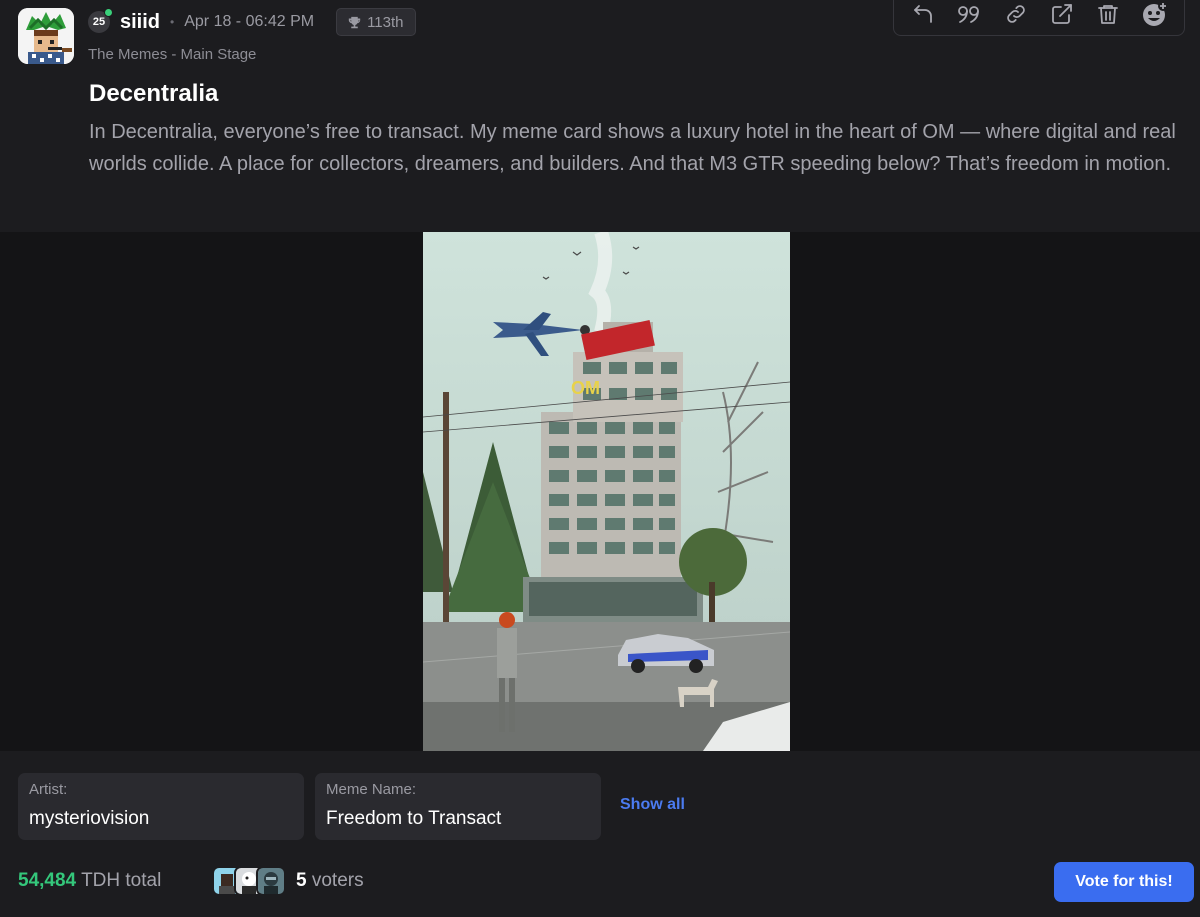 This screenshot has width=1200, height=917. I want to click on rank-value: 113th, so click(385, 22).